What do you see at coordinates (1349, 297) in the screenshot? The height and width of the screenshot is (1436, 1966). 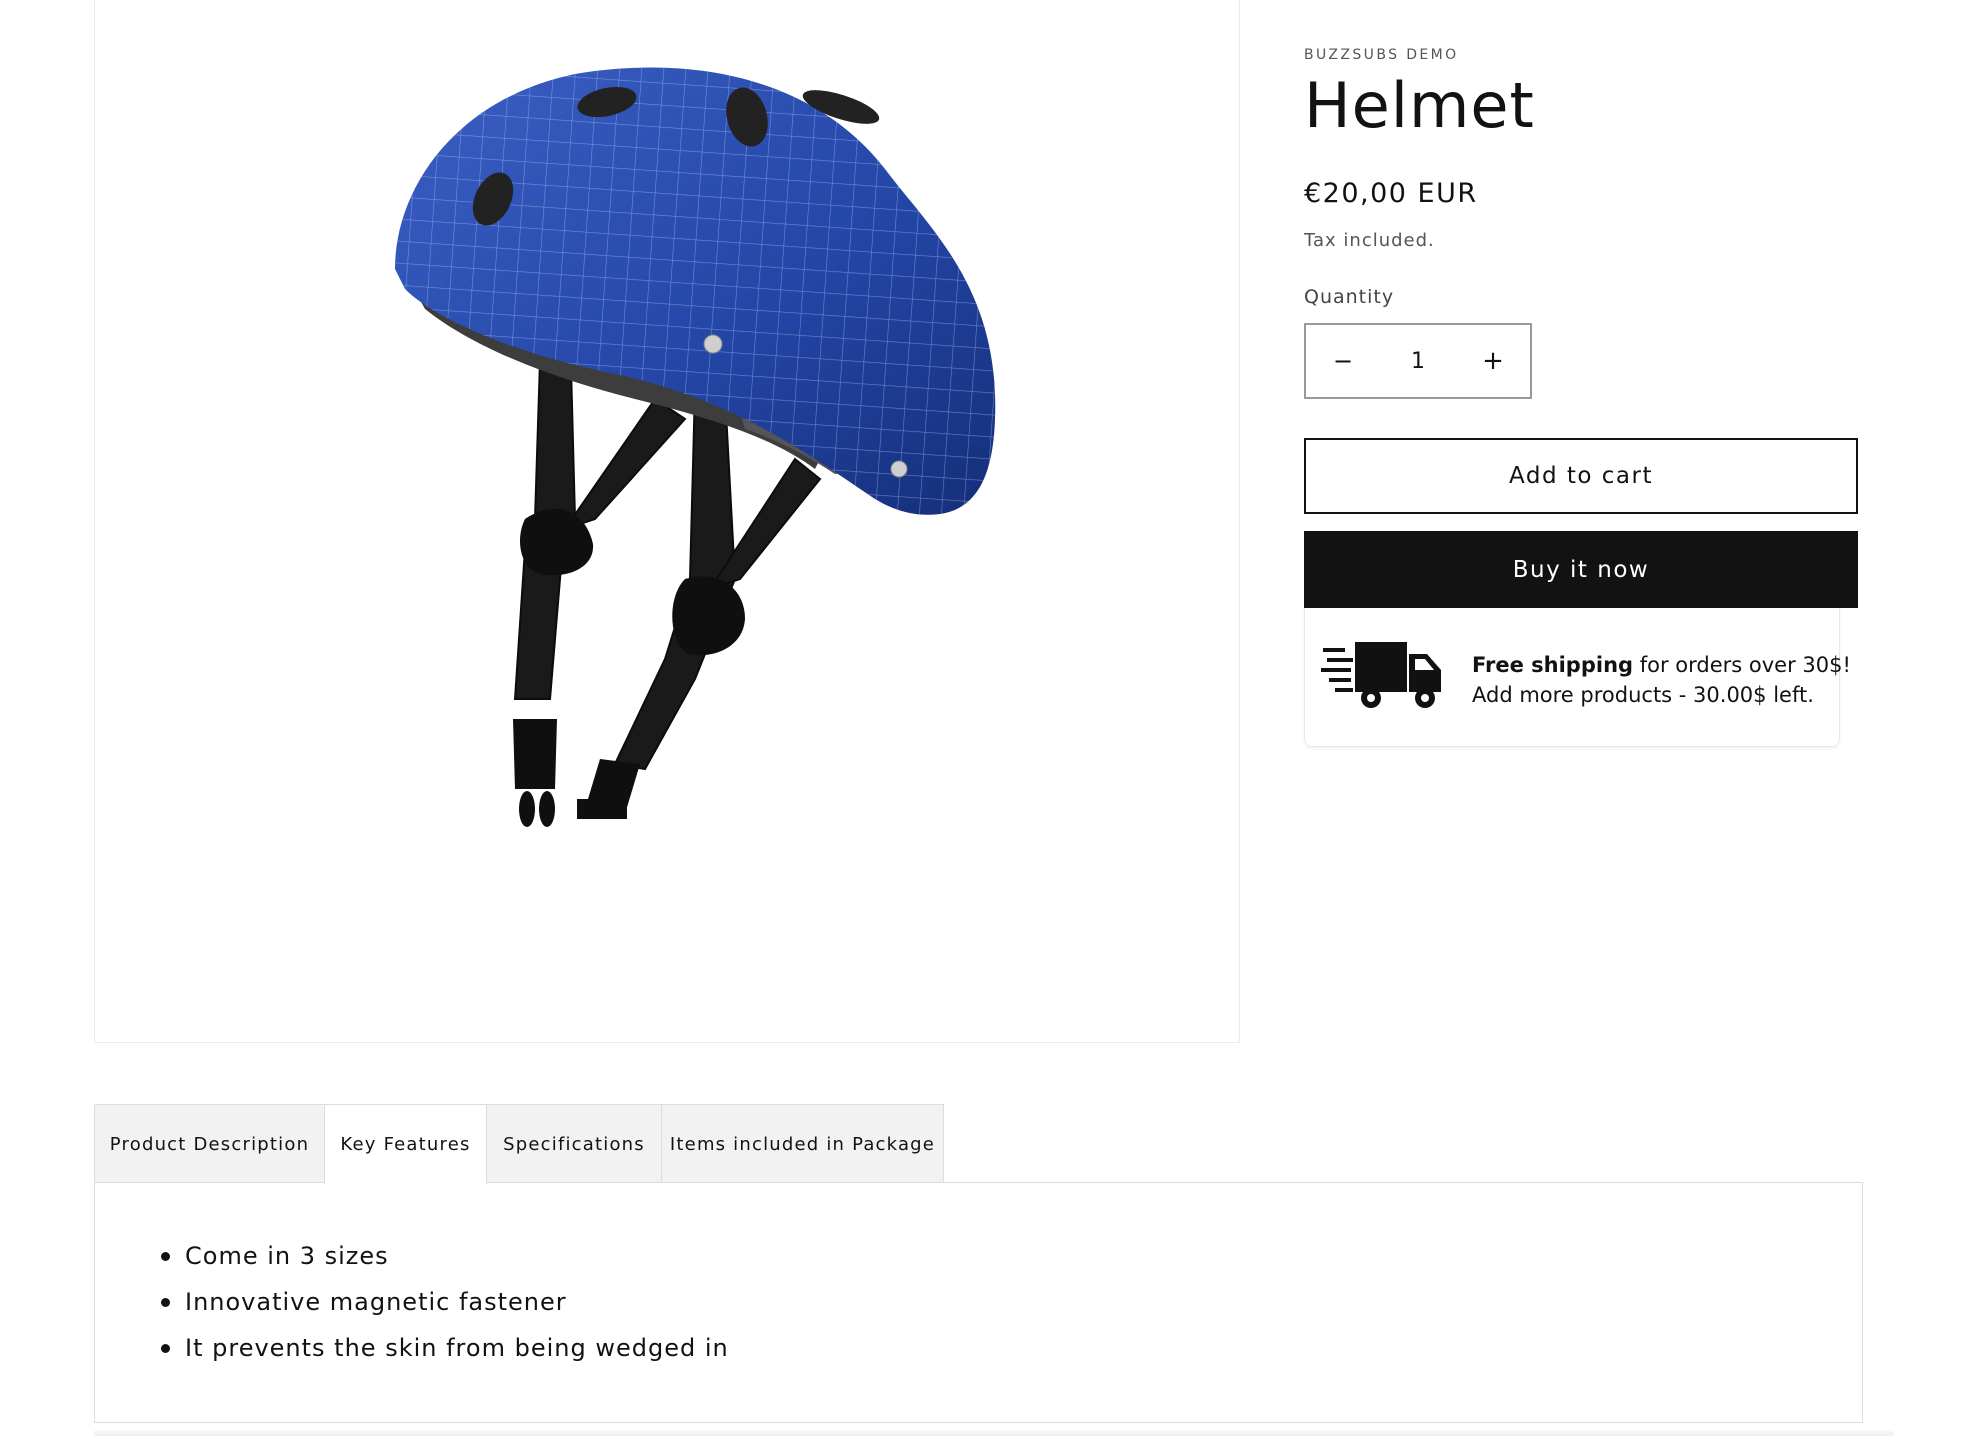 I see `quantity-label: Quantity` at bounding box center [1349, 297].